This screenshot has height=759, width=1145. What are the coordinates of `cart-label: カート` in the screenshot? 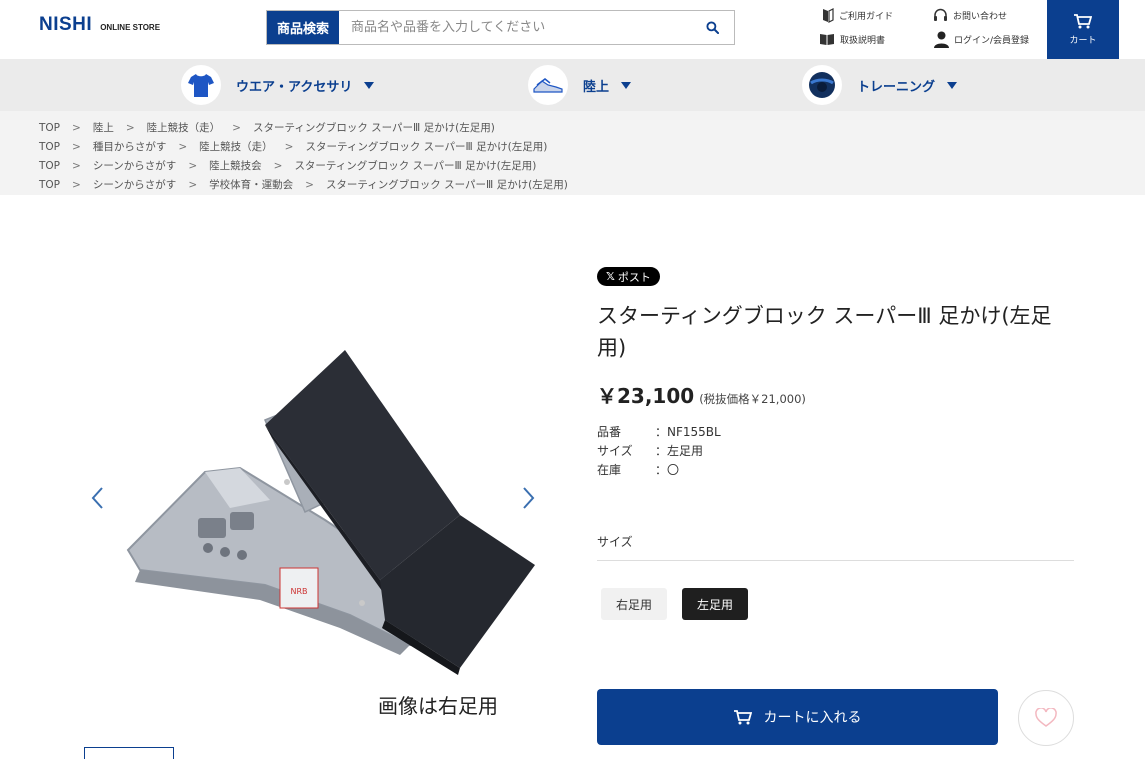 It's located at (1083, 40).